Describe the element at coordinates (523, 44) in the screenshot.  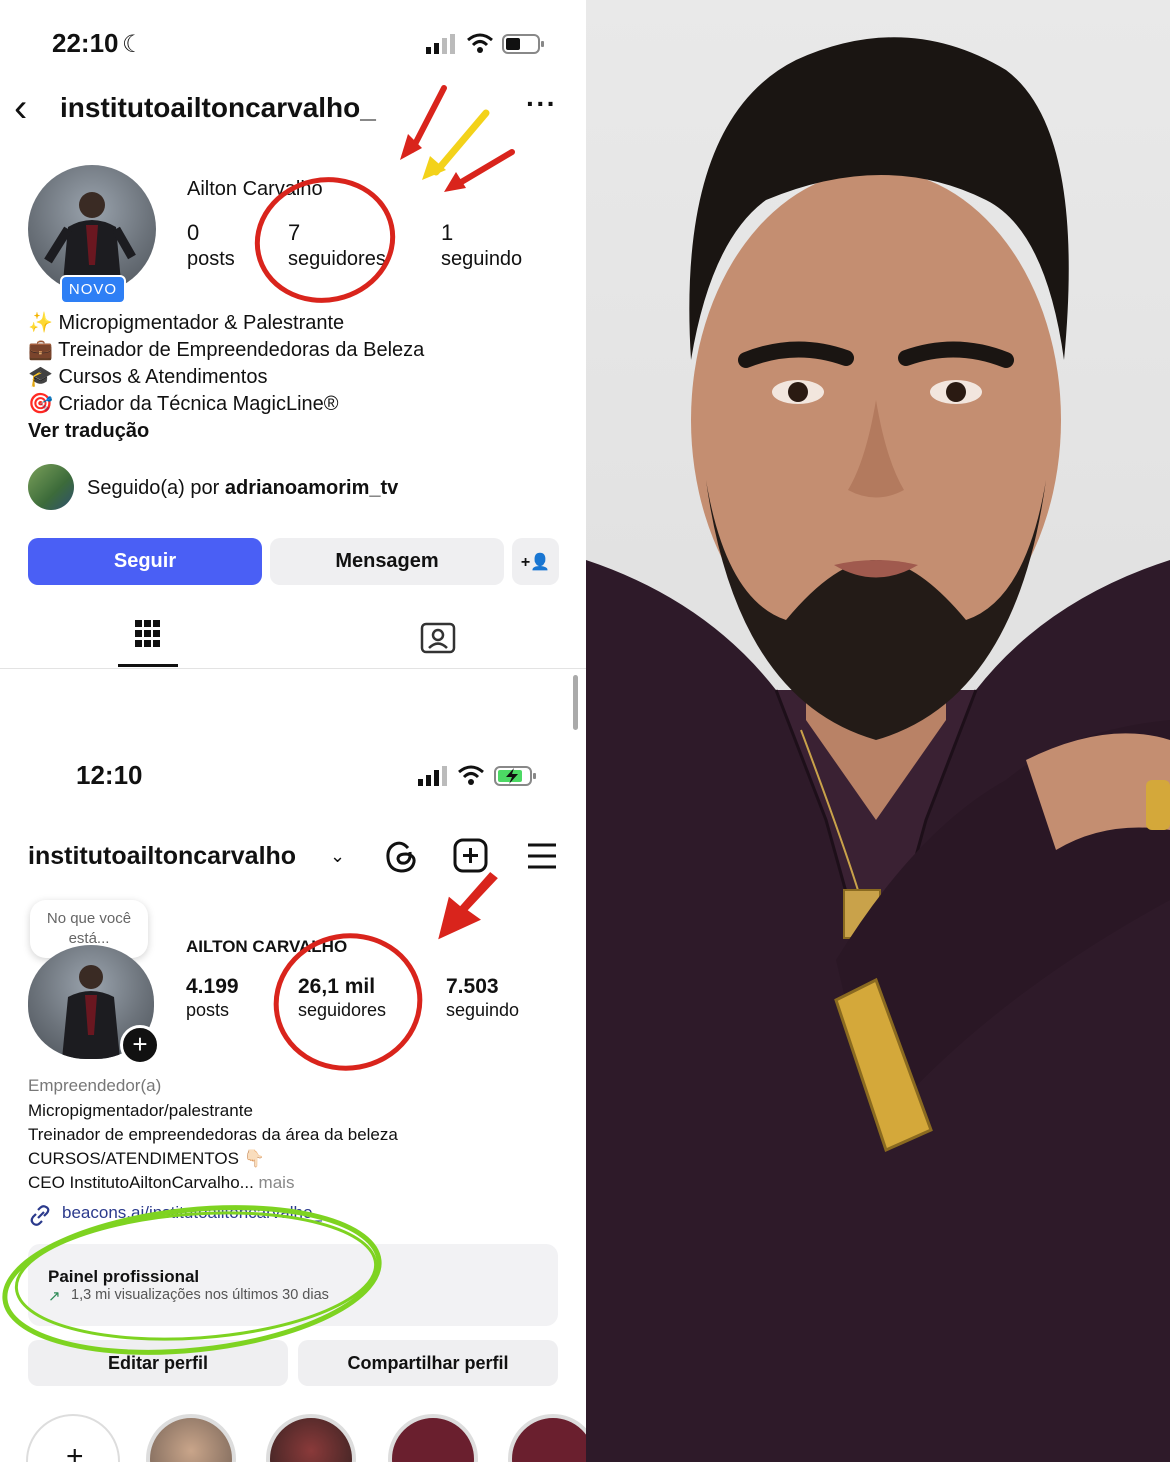
I see `battery-icon` at that location.